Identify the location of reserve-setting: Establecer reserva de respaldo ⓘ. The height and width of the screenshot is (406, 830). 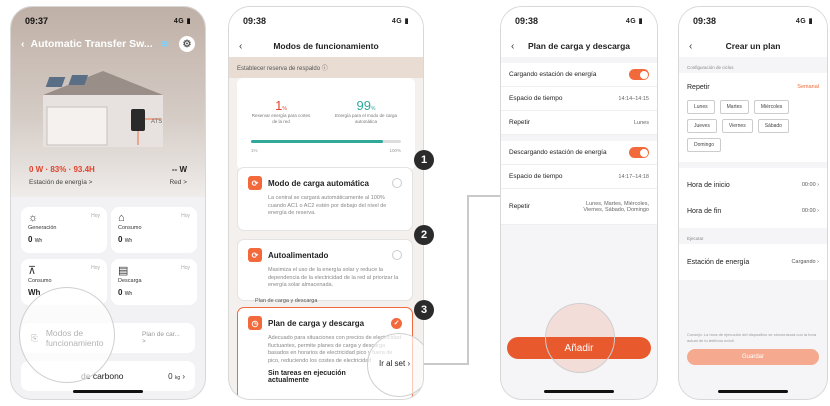
(326, 67).